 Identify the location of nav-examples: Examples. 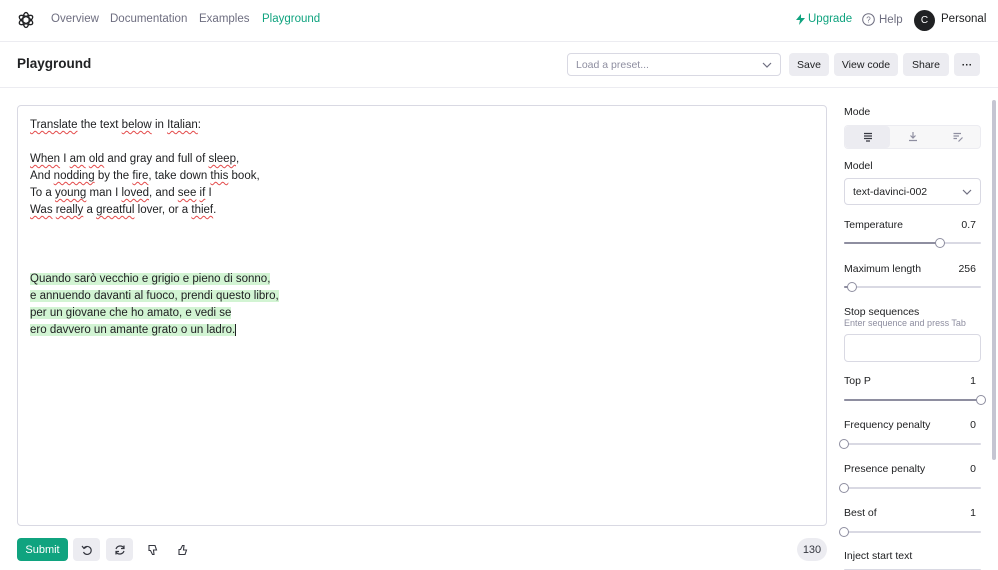
(224, 19).